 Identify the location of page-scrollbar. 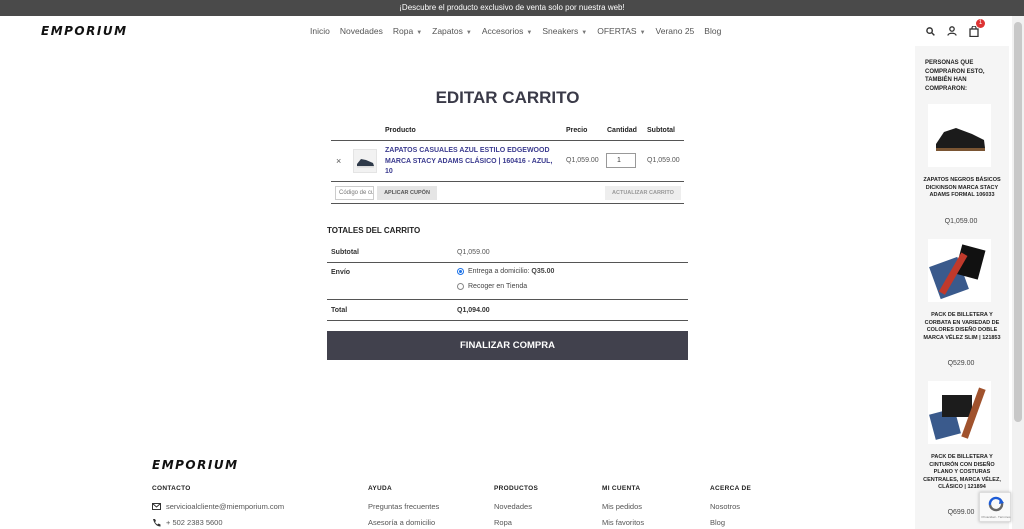
(1018, 272).